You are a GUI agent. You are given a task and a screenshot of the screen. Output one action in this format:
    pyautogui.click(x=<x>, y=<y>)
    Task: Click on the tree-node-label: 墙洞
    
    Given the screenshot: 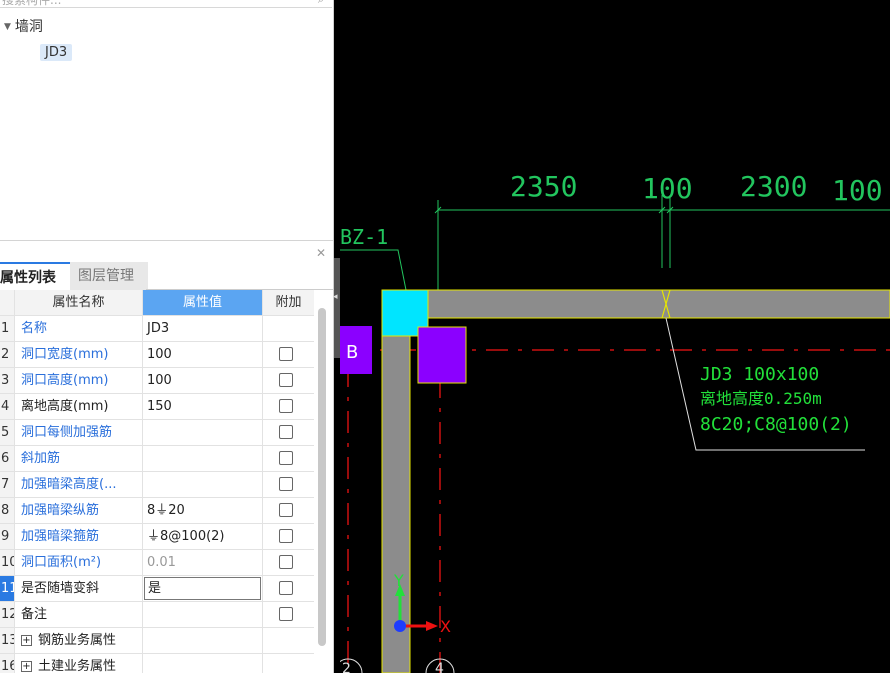 What is the action you would take?
    pyautogui.click(x=28, y=27)
    